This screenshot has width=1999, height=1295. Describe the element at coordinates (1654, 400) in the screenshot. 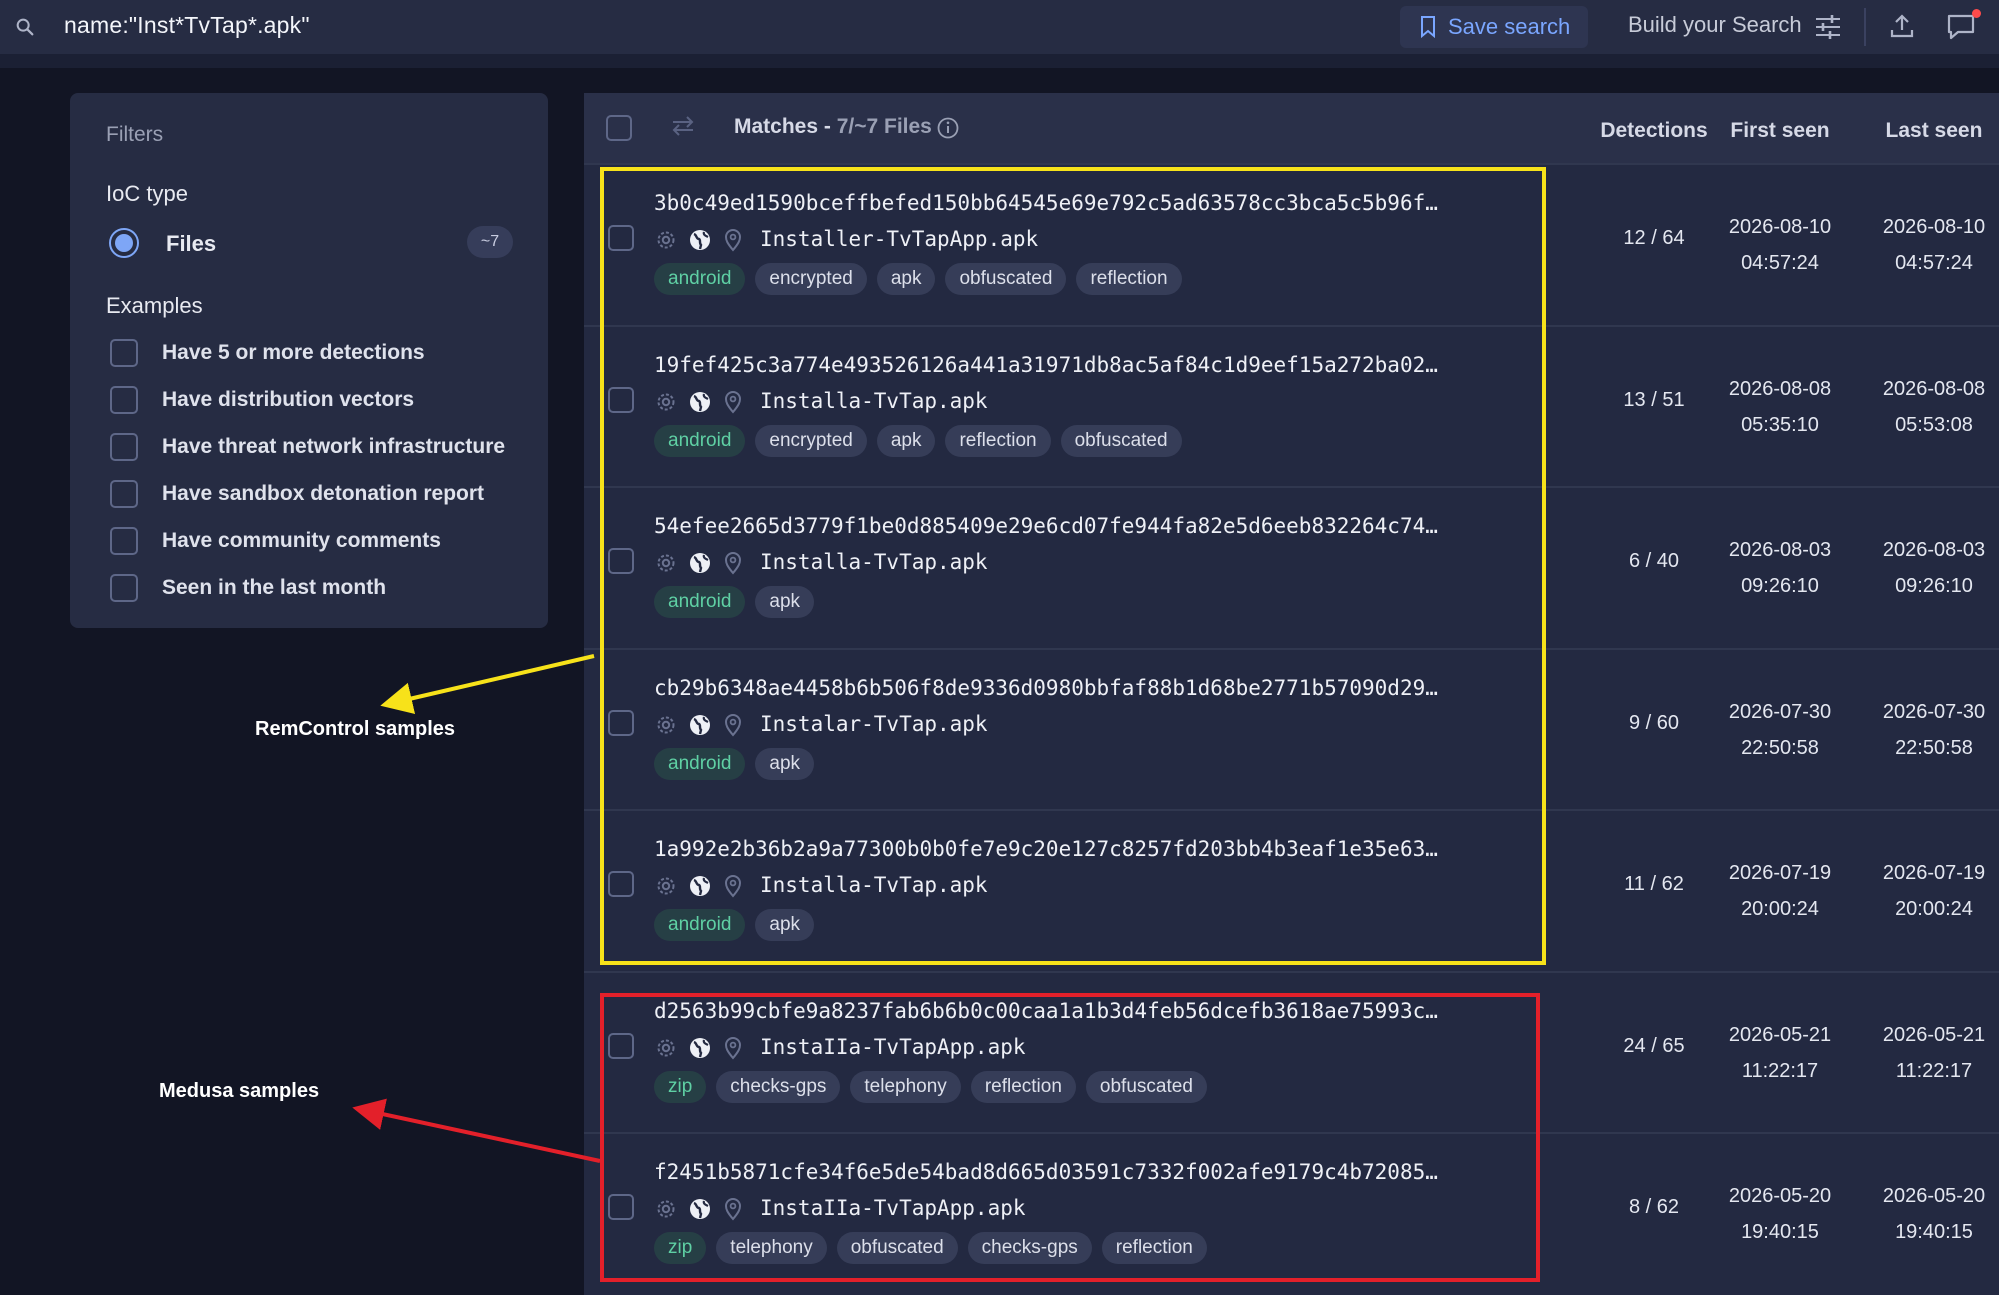

I see `detections-value: 13 / 51` at that location.